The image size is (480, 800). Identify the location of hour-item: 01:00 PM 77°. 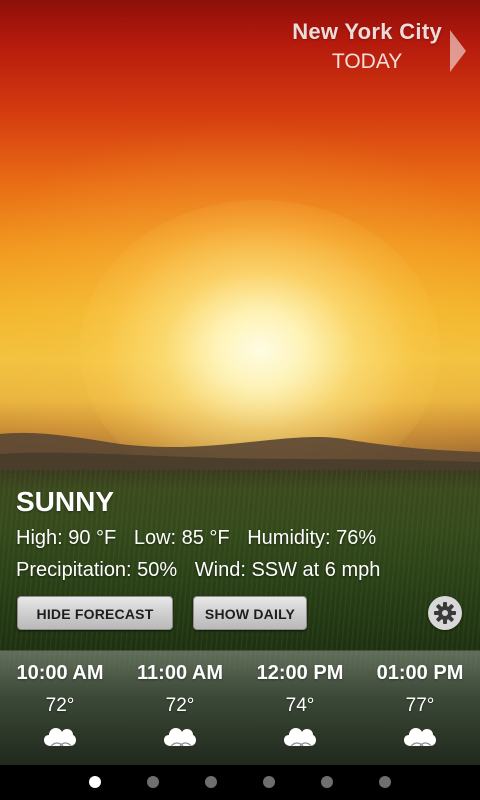
(420, 701).